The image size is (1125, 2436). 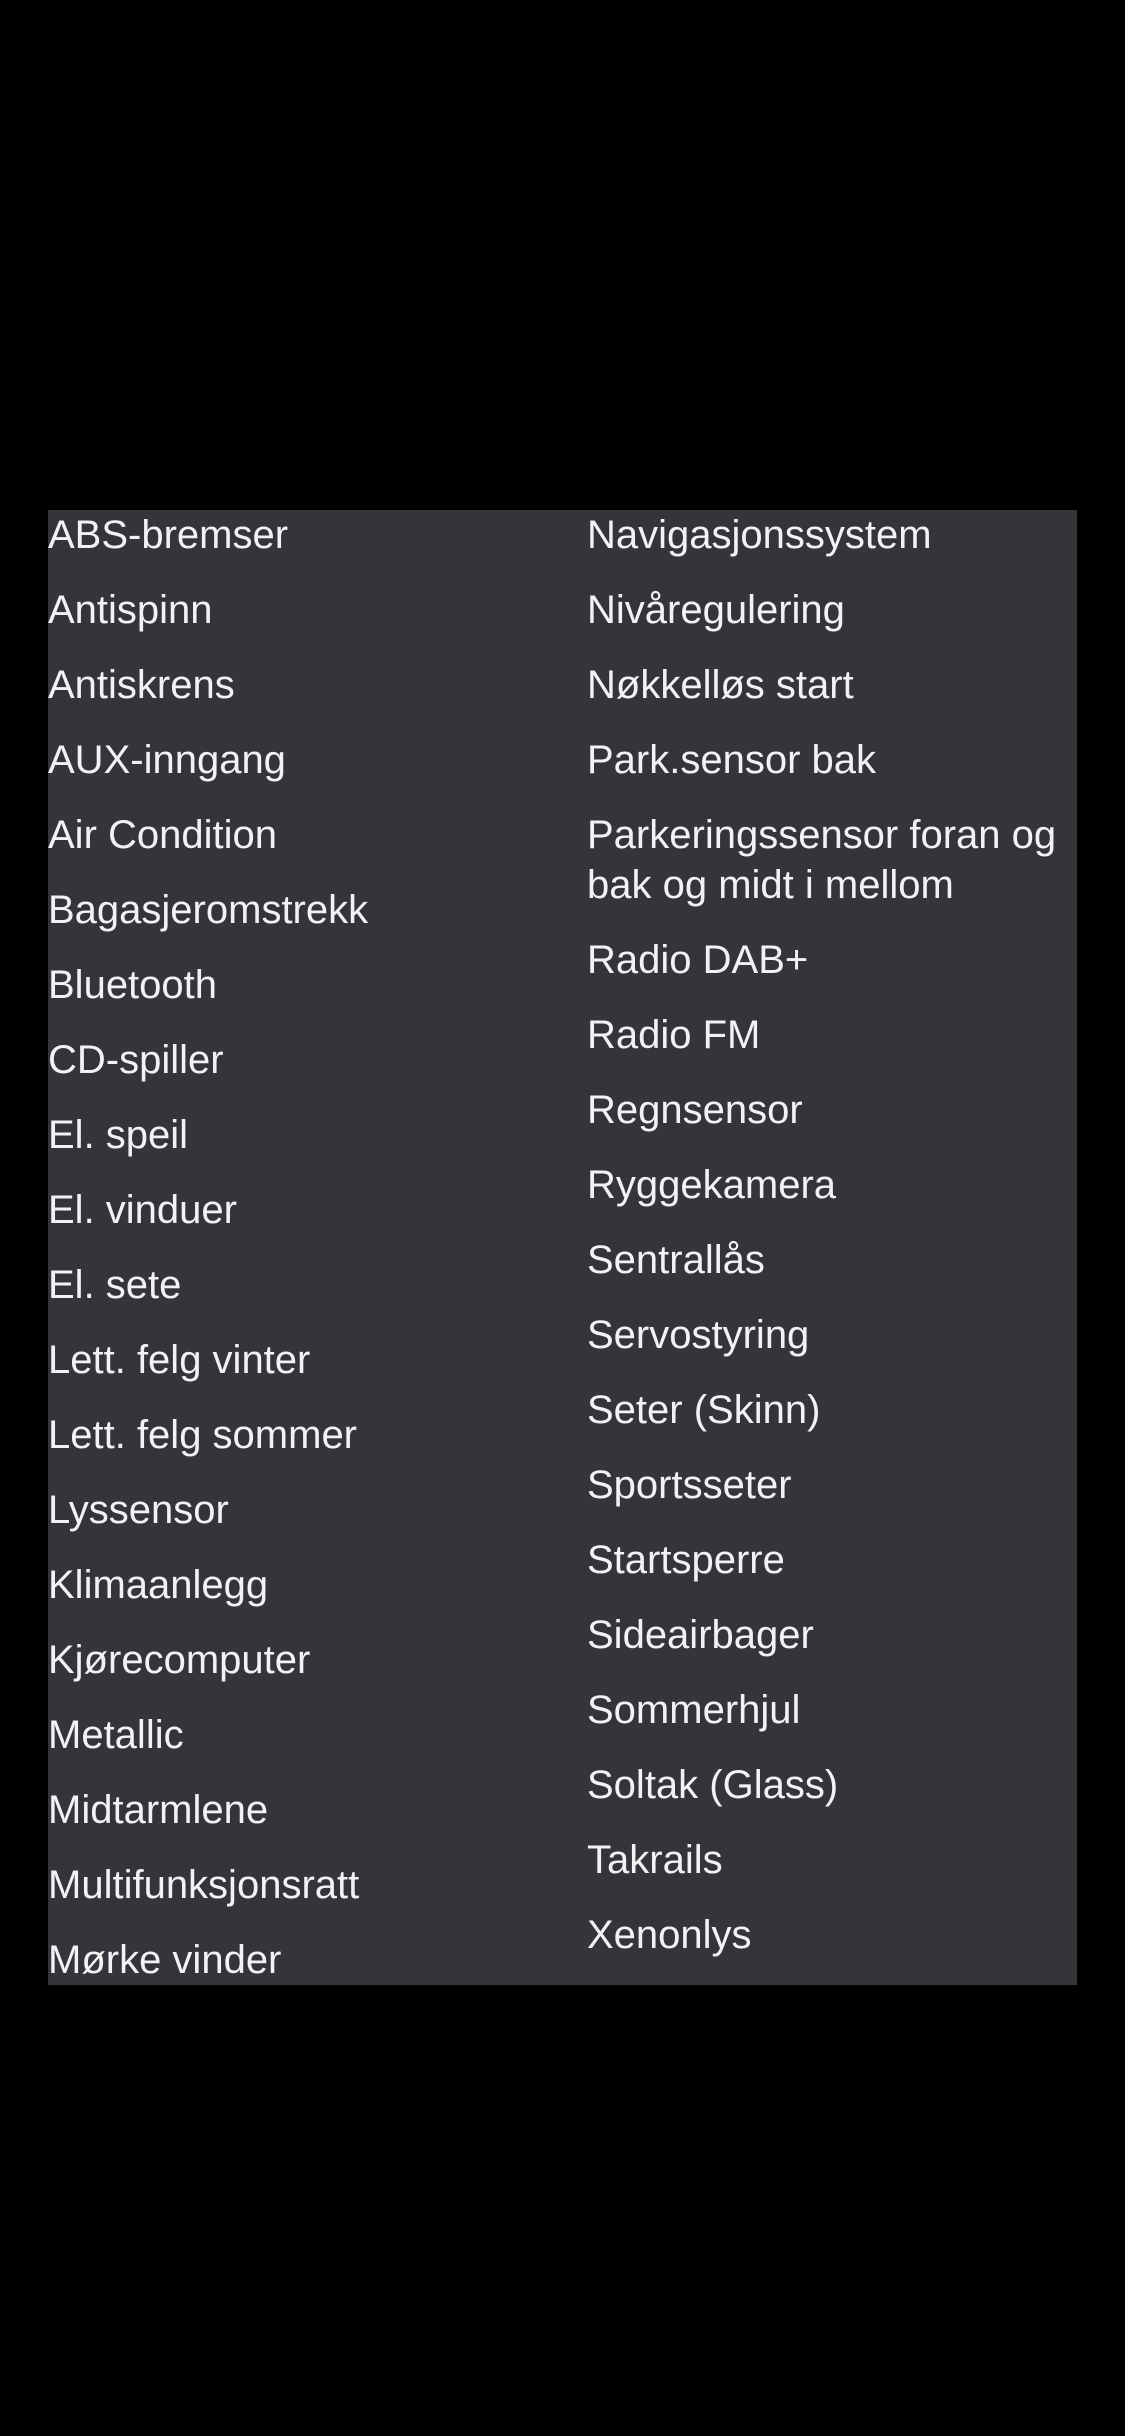 What do you see at coordinates (698, 960) in the screenshot?
I see `equipment-item: Radio DAB+` at bounding box center [698, 960].